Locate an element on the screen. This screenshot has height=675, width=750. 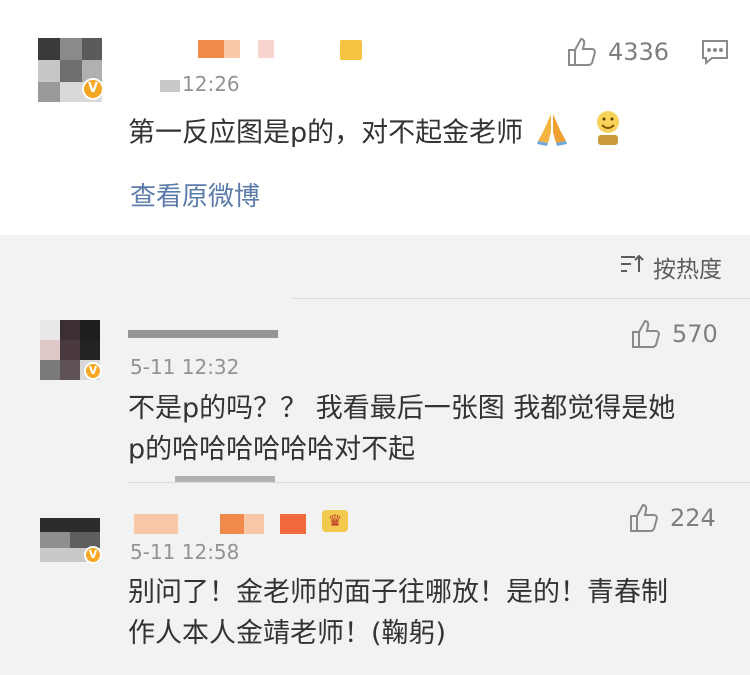
view-original-weibo-link: 查看原微博 is located at coordinates (195, 194).